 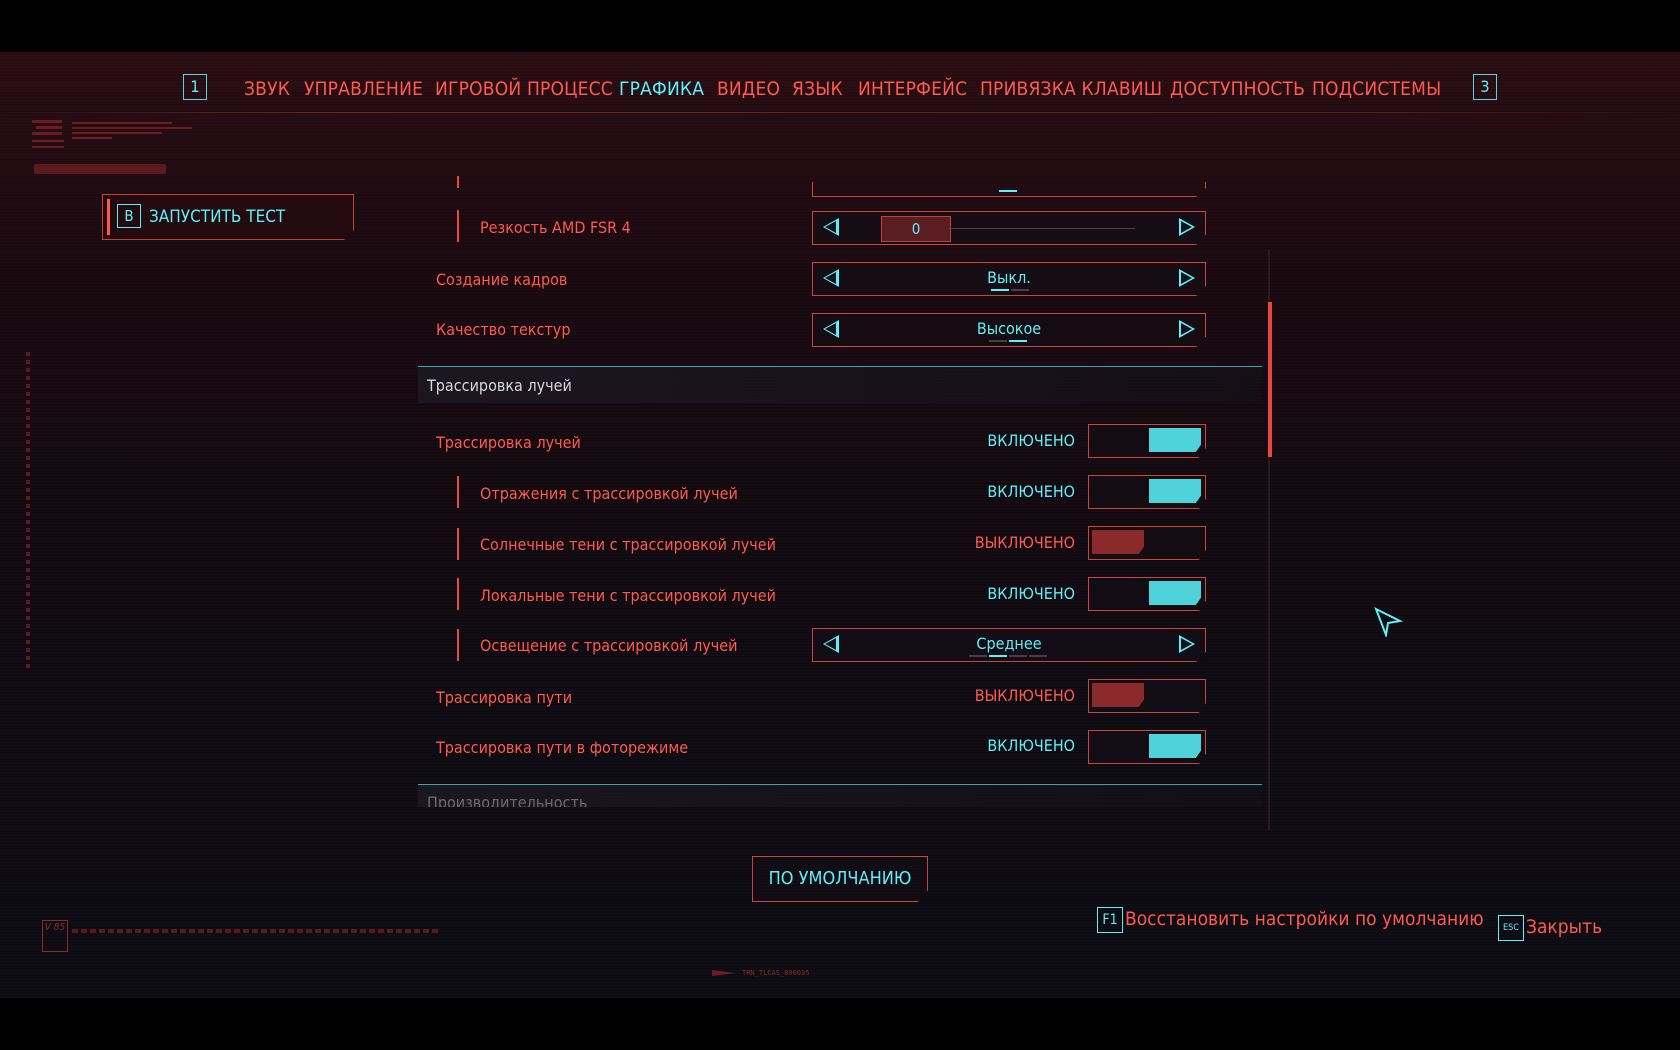 What do you see at coordinates (112, 134) in the screenshot?
I see `decor-logo-icon` at bounding box center [112, 134].